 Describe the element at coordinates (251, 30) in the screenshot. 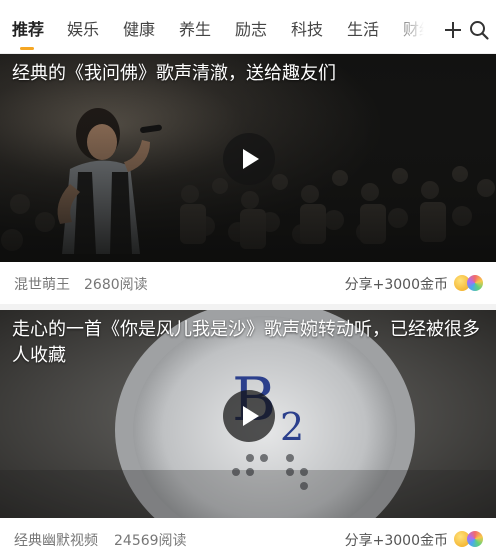

I see `tab-inspiration: 励志` at that location.